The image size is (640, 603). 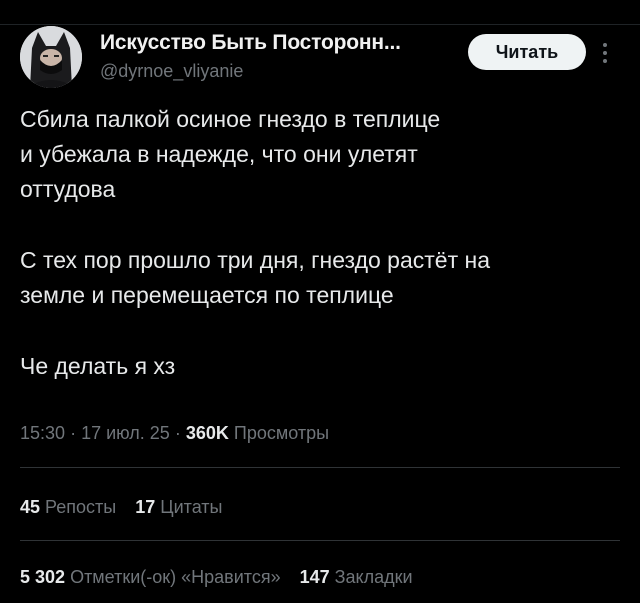 What do you see at coordinates (81, 507) in the screenshot?
I see `reposts-label: Репосты` at bounding box center [81, 507].